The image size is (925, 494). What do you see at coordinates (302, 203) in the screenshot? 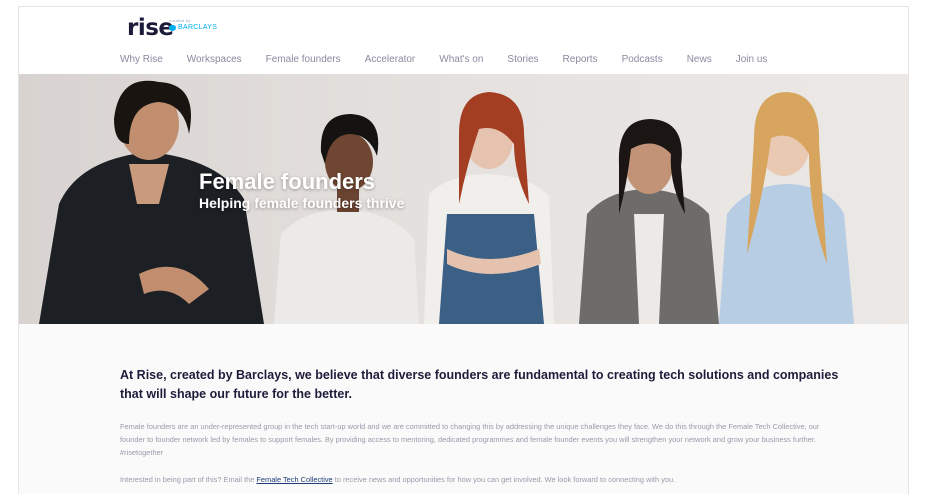
I see `hero-subtitle: Helping female founders thrive` at bounding box center [302, 203].